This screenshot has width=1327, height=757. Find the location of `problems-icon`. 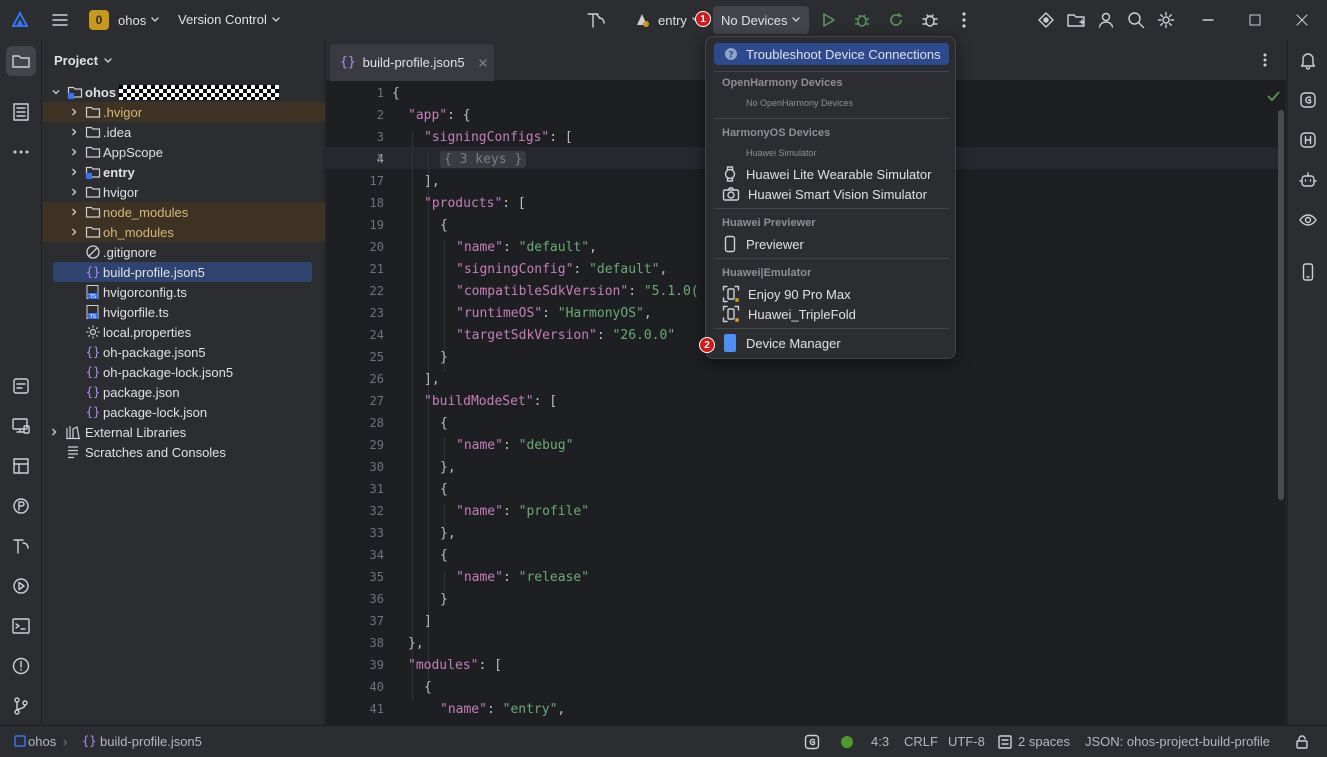

problems-icon is located at coordinates (21, 666).